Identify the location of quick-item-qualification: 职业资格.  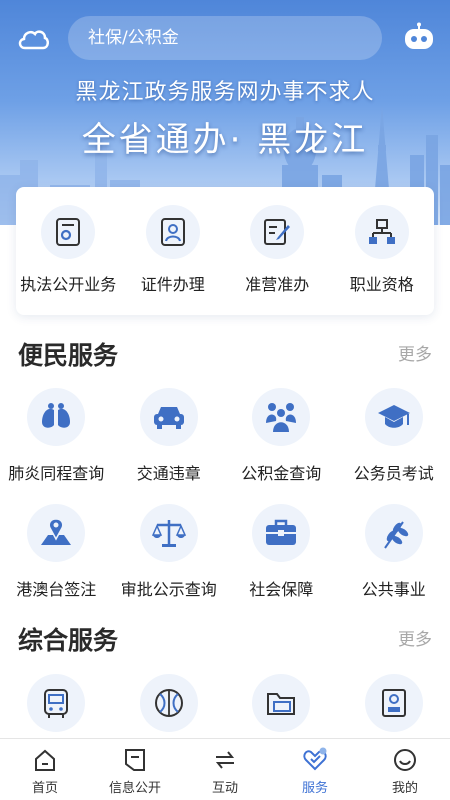
(382, 251).